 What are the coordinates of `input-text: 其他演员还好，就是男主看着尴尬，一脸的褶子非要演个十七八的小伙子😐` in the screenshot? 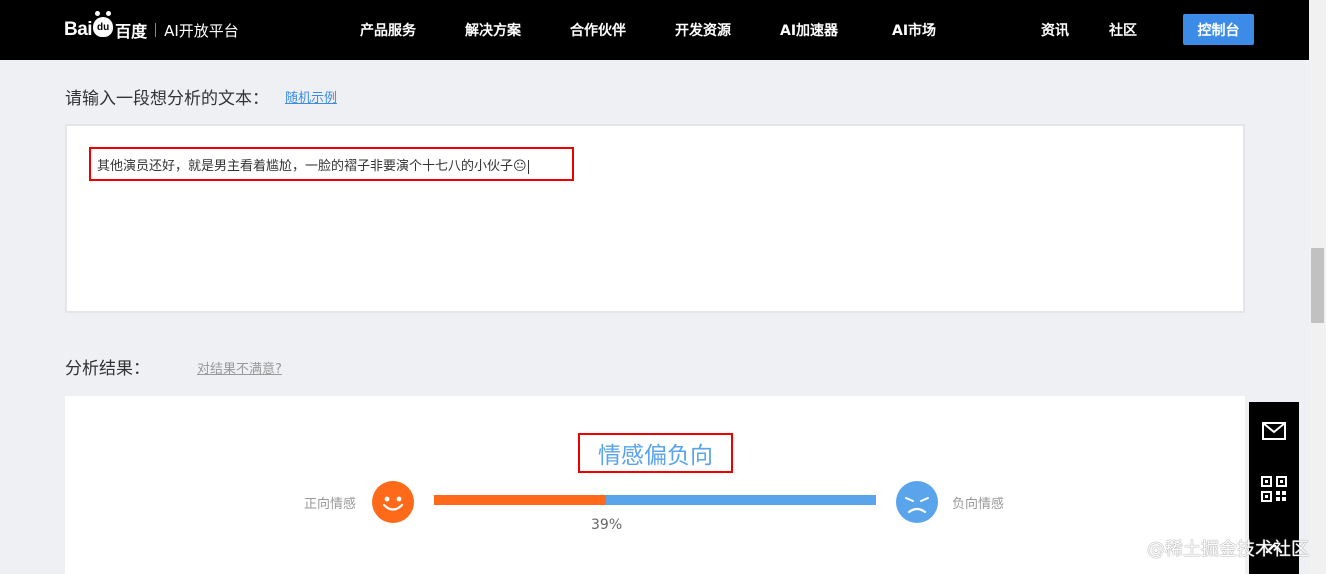 It's located at (312, 166).